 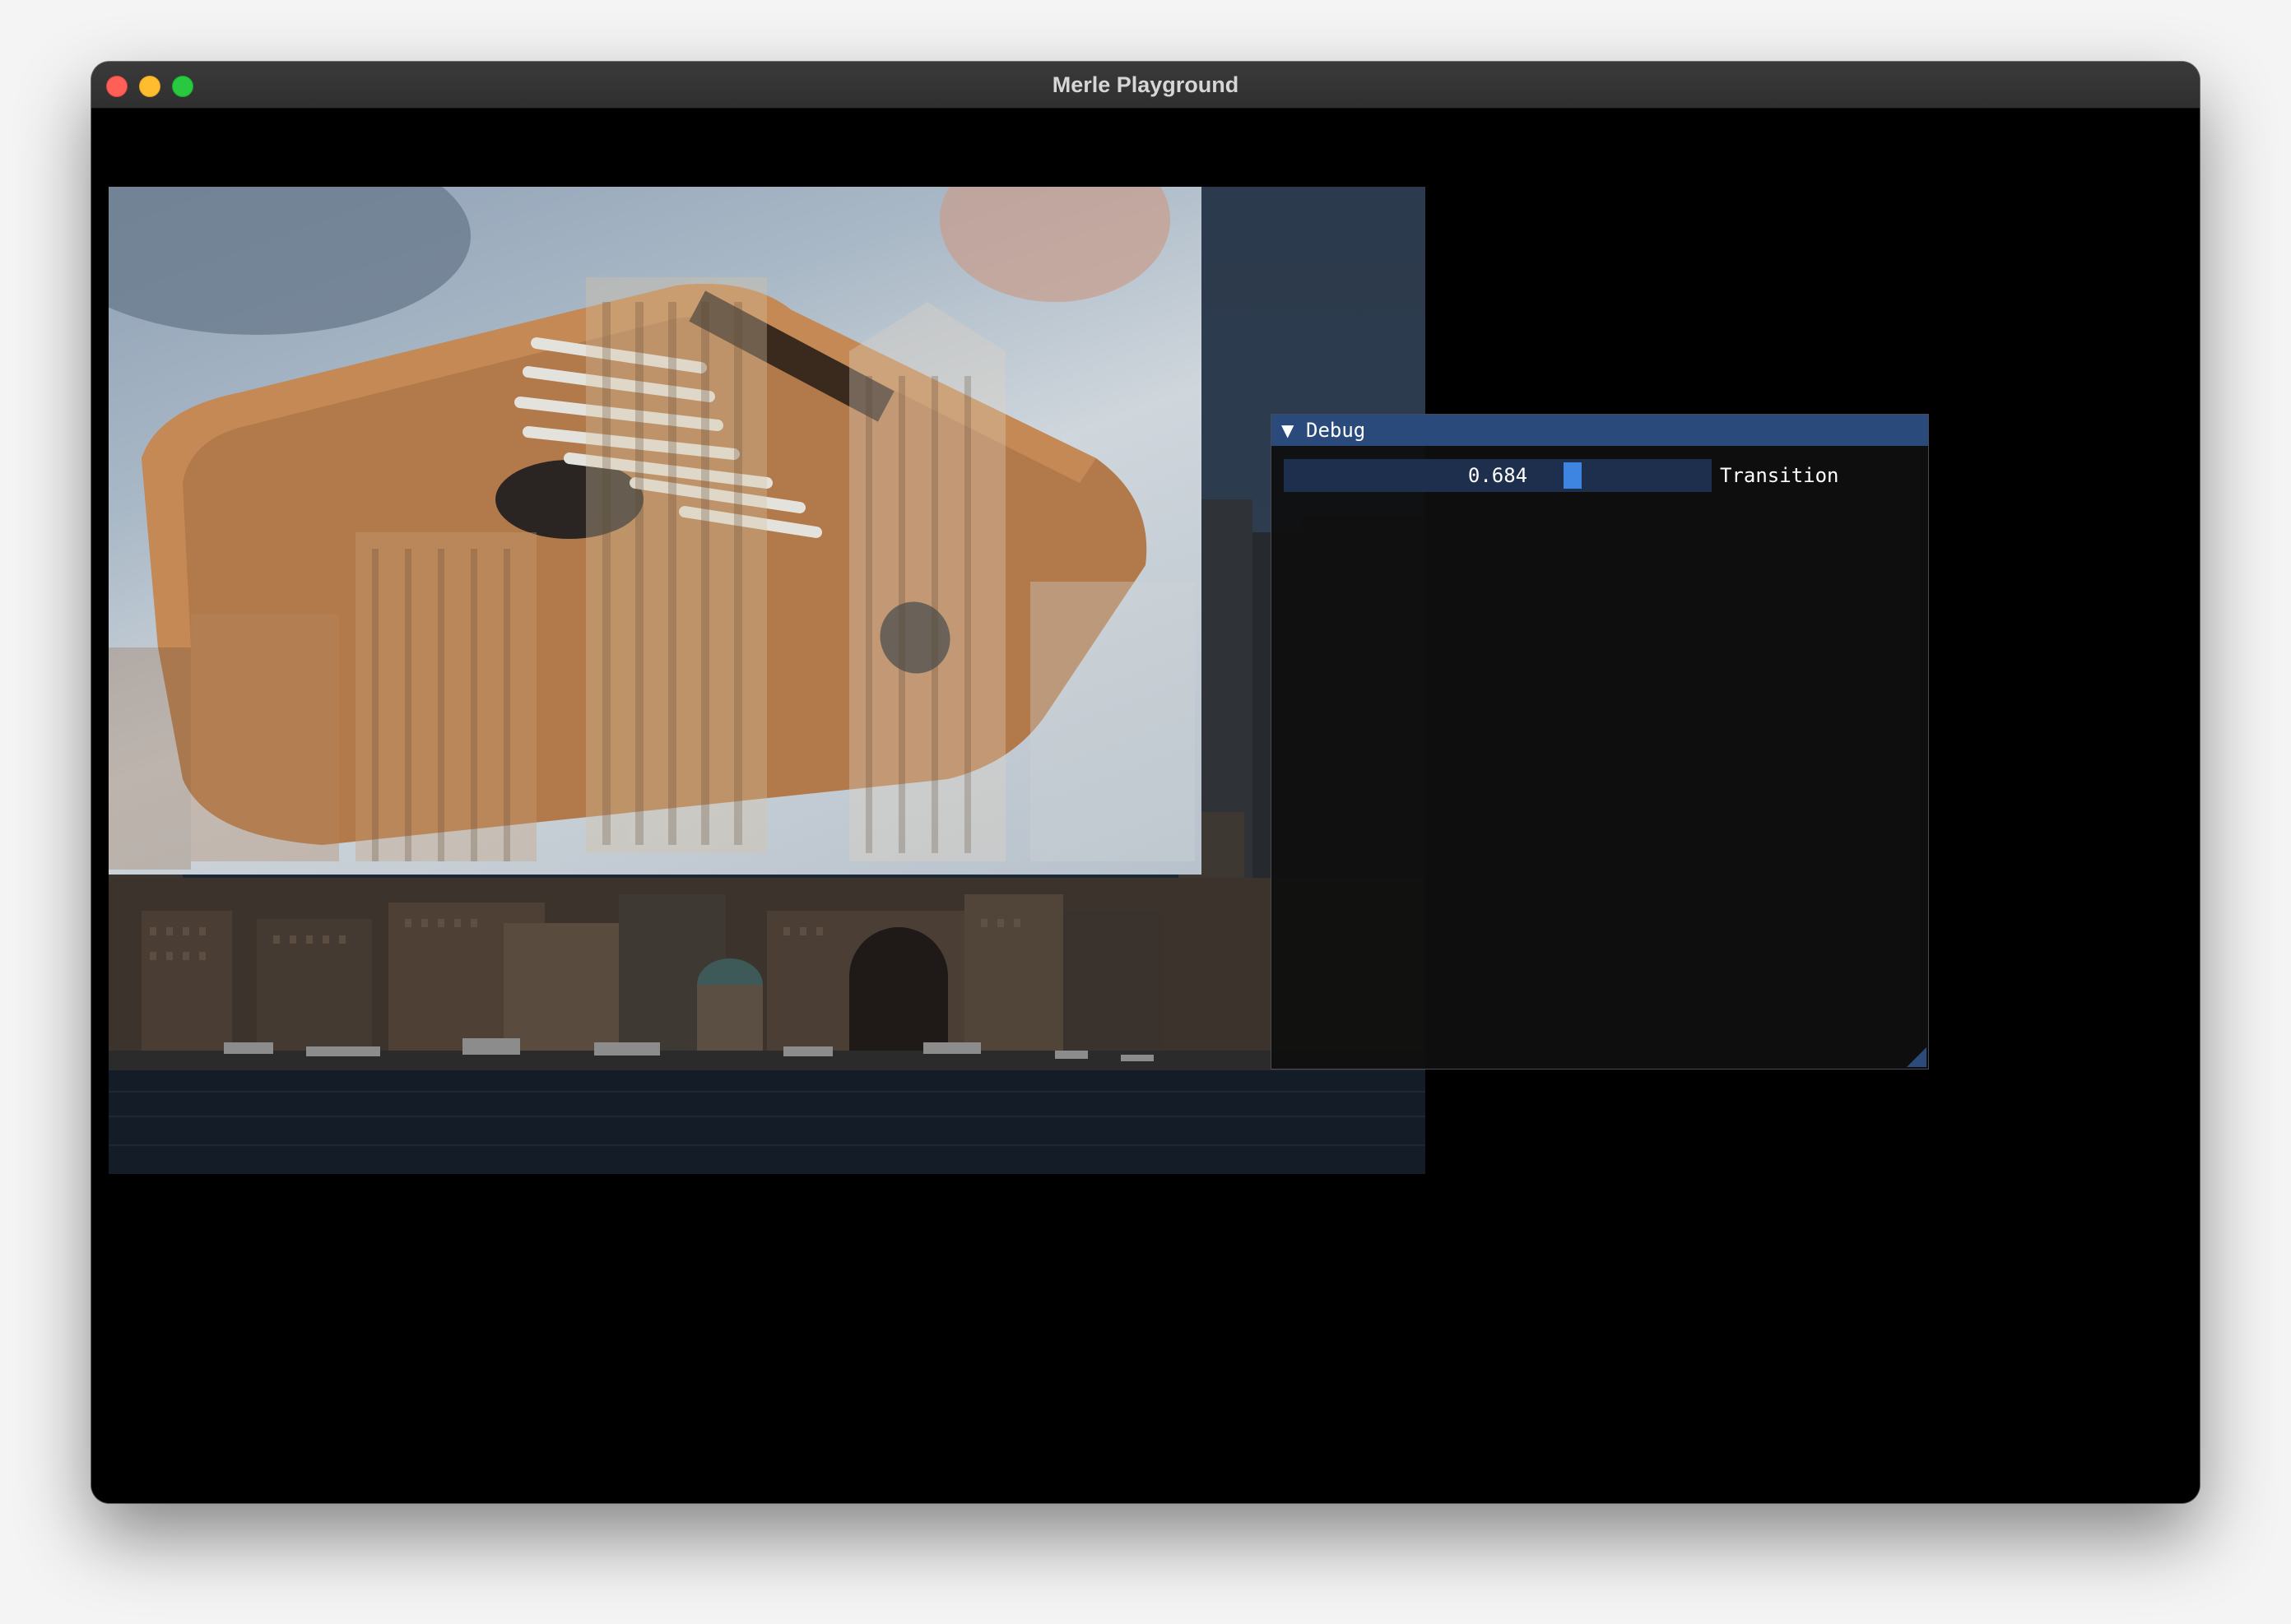 I want to click on window-title: Merle Playground, so click(x=1145, y=84).